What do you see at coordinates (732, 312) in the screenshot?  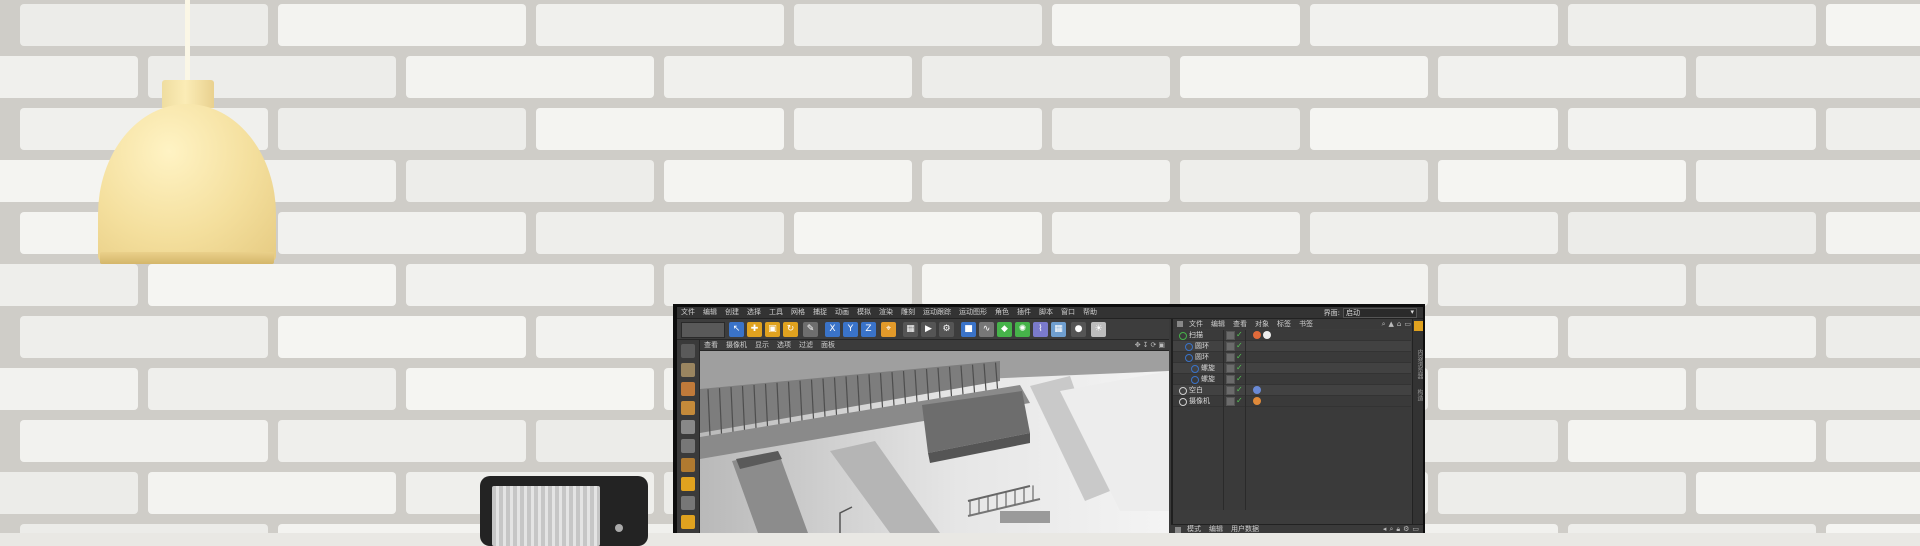 I see `menu-create: 创建` at bounding box center [732, 312].